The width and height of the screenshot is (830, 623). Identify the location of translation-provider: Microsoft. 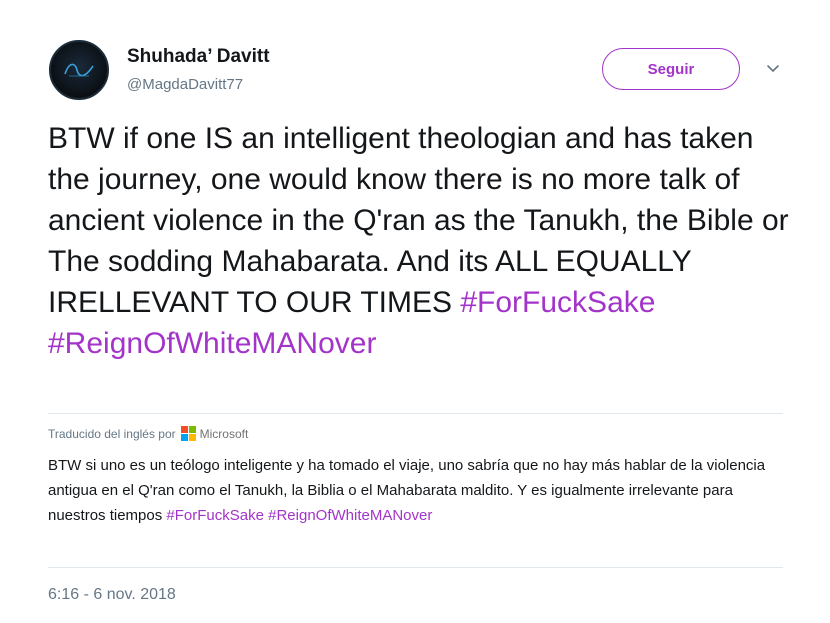
(224, 434).